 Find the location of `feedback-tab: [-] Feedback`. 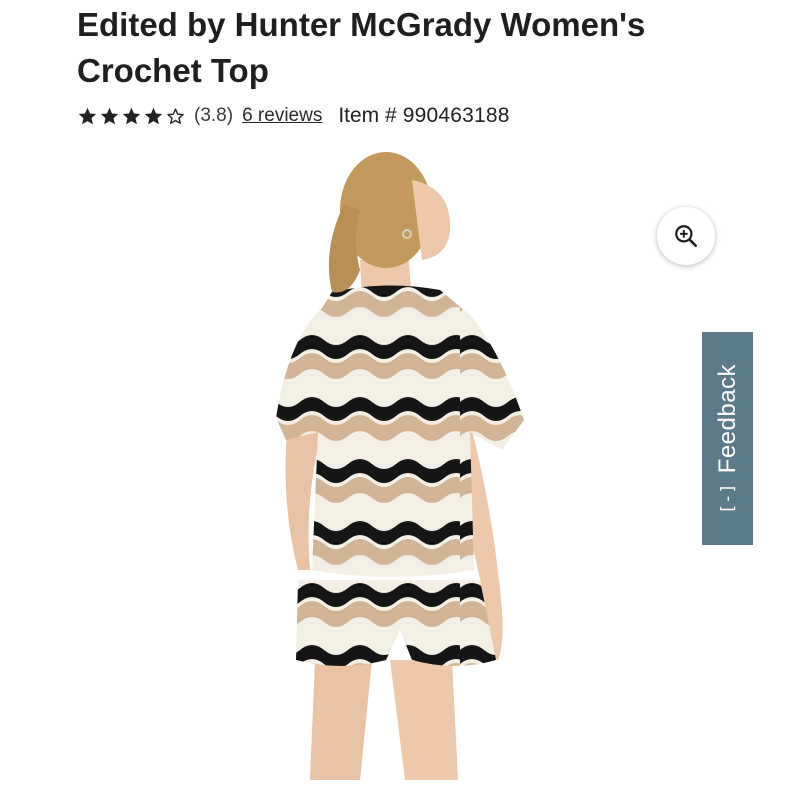

feedback-tab: [-] Feedback is located at coordinates (727, 438).